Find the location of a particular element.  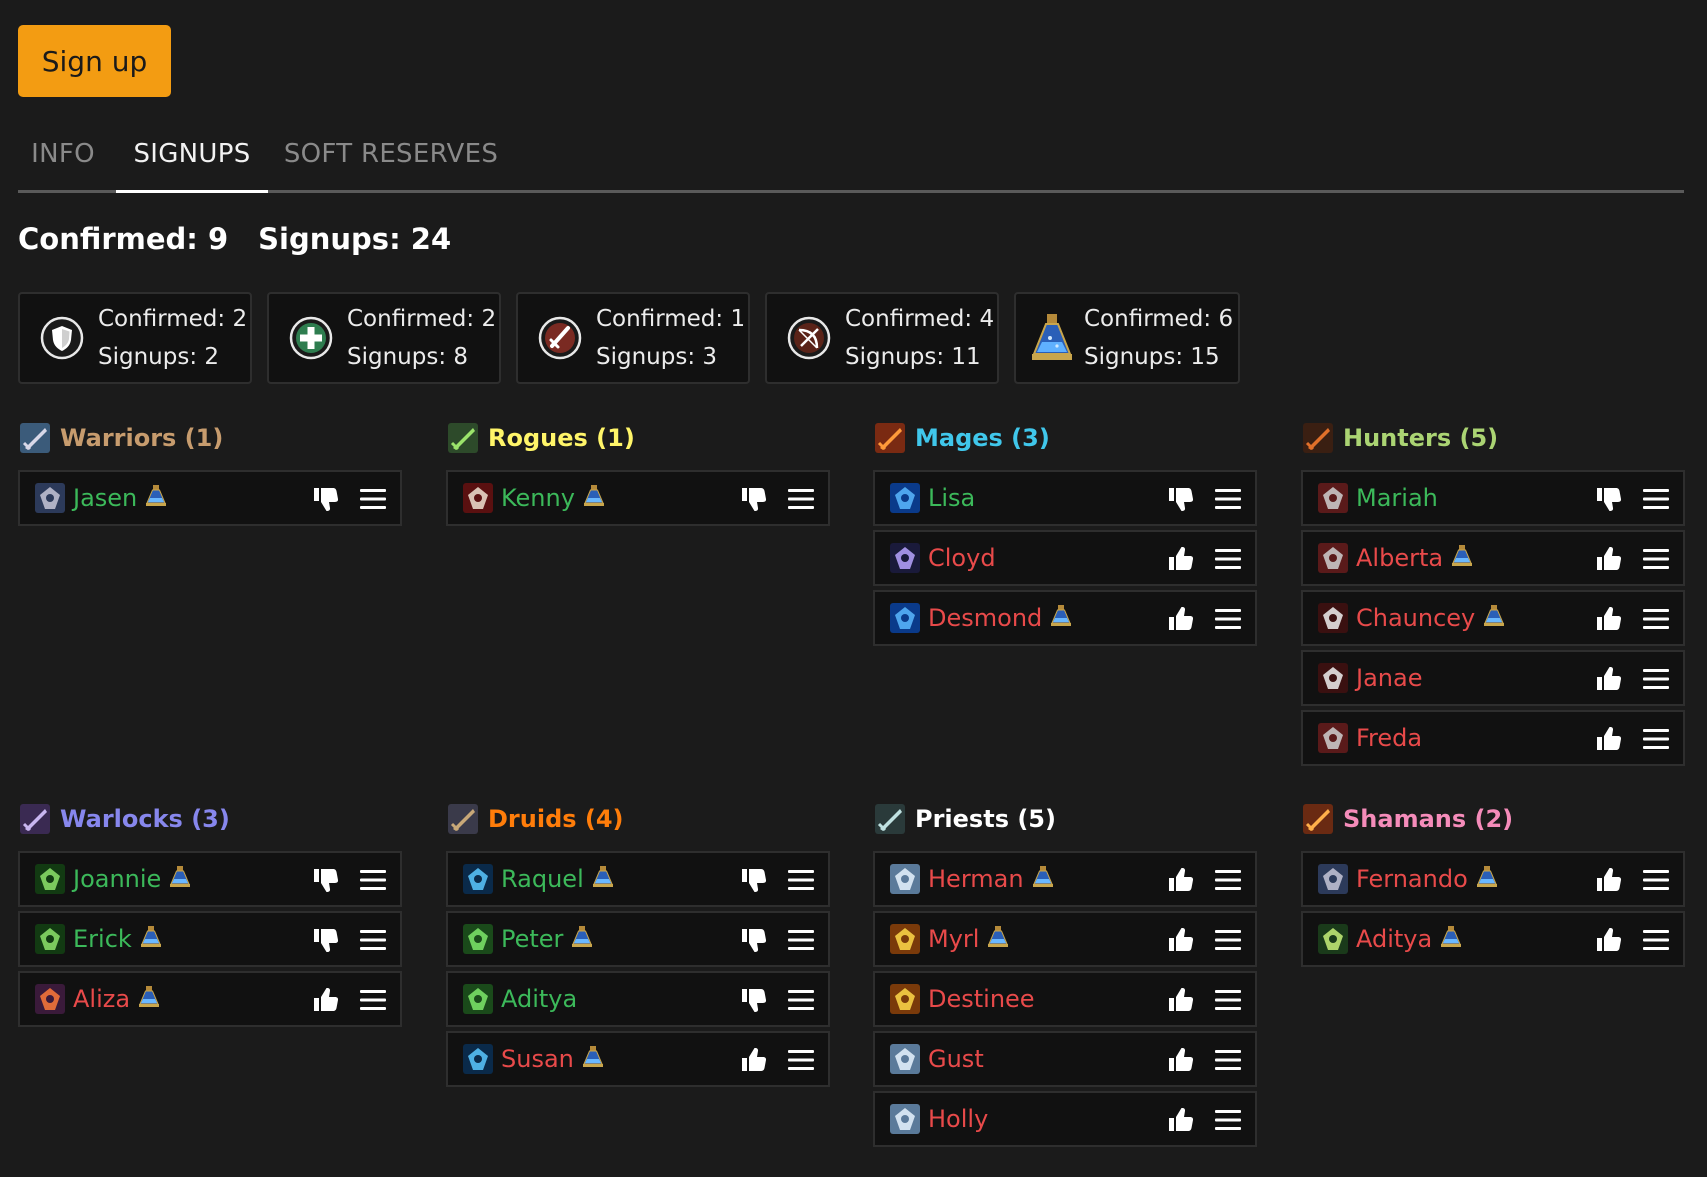

player-name: Joannie is located at coordinates (117, 879).